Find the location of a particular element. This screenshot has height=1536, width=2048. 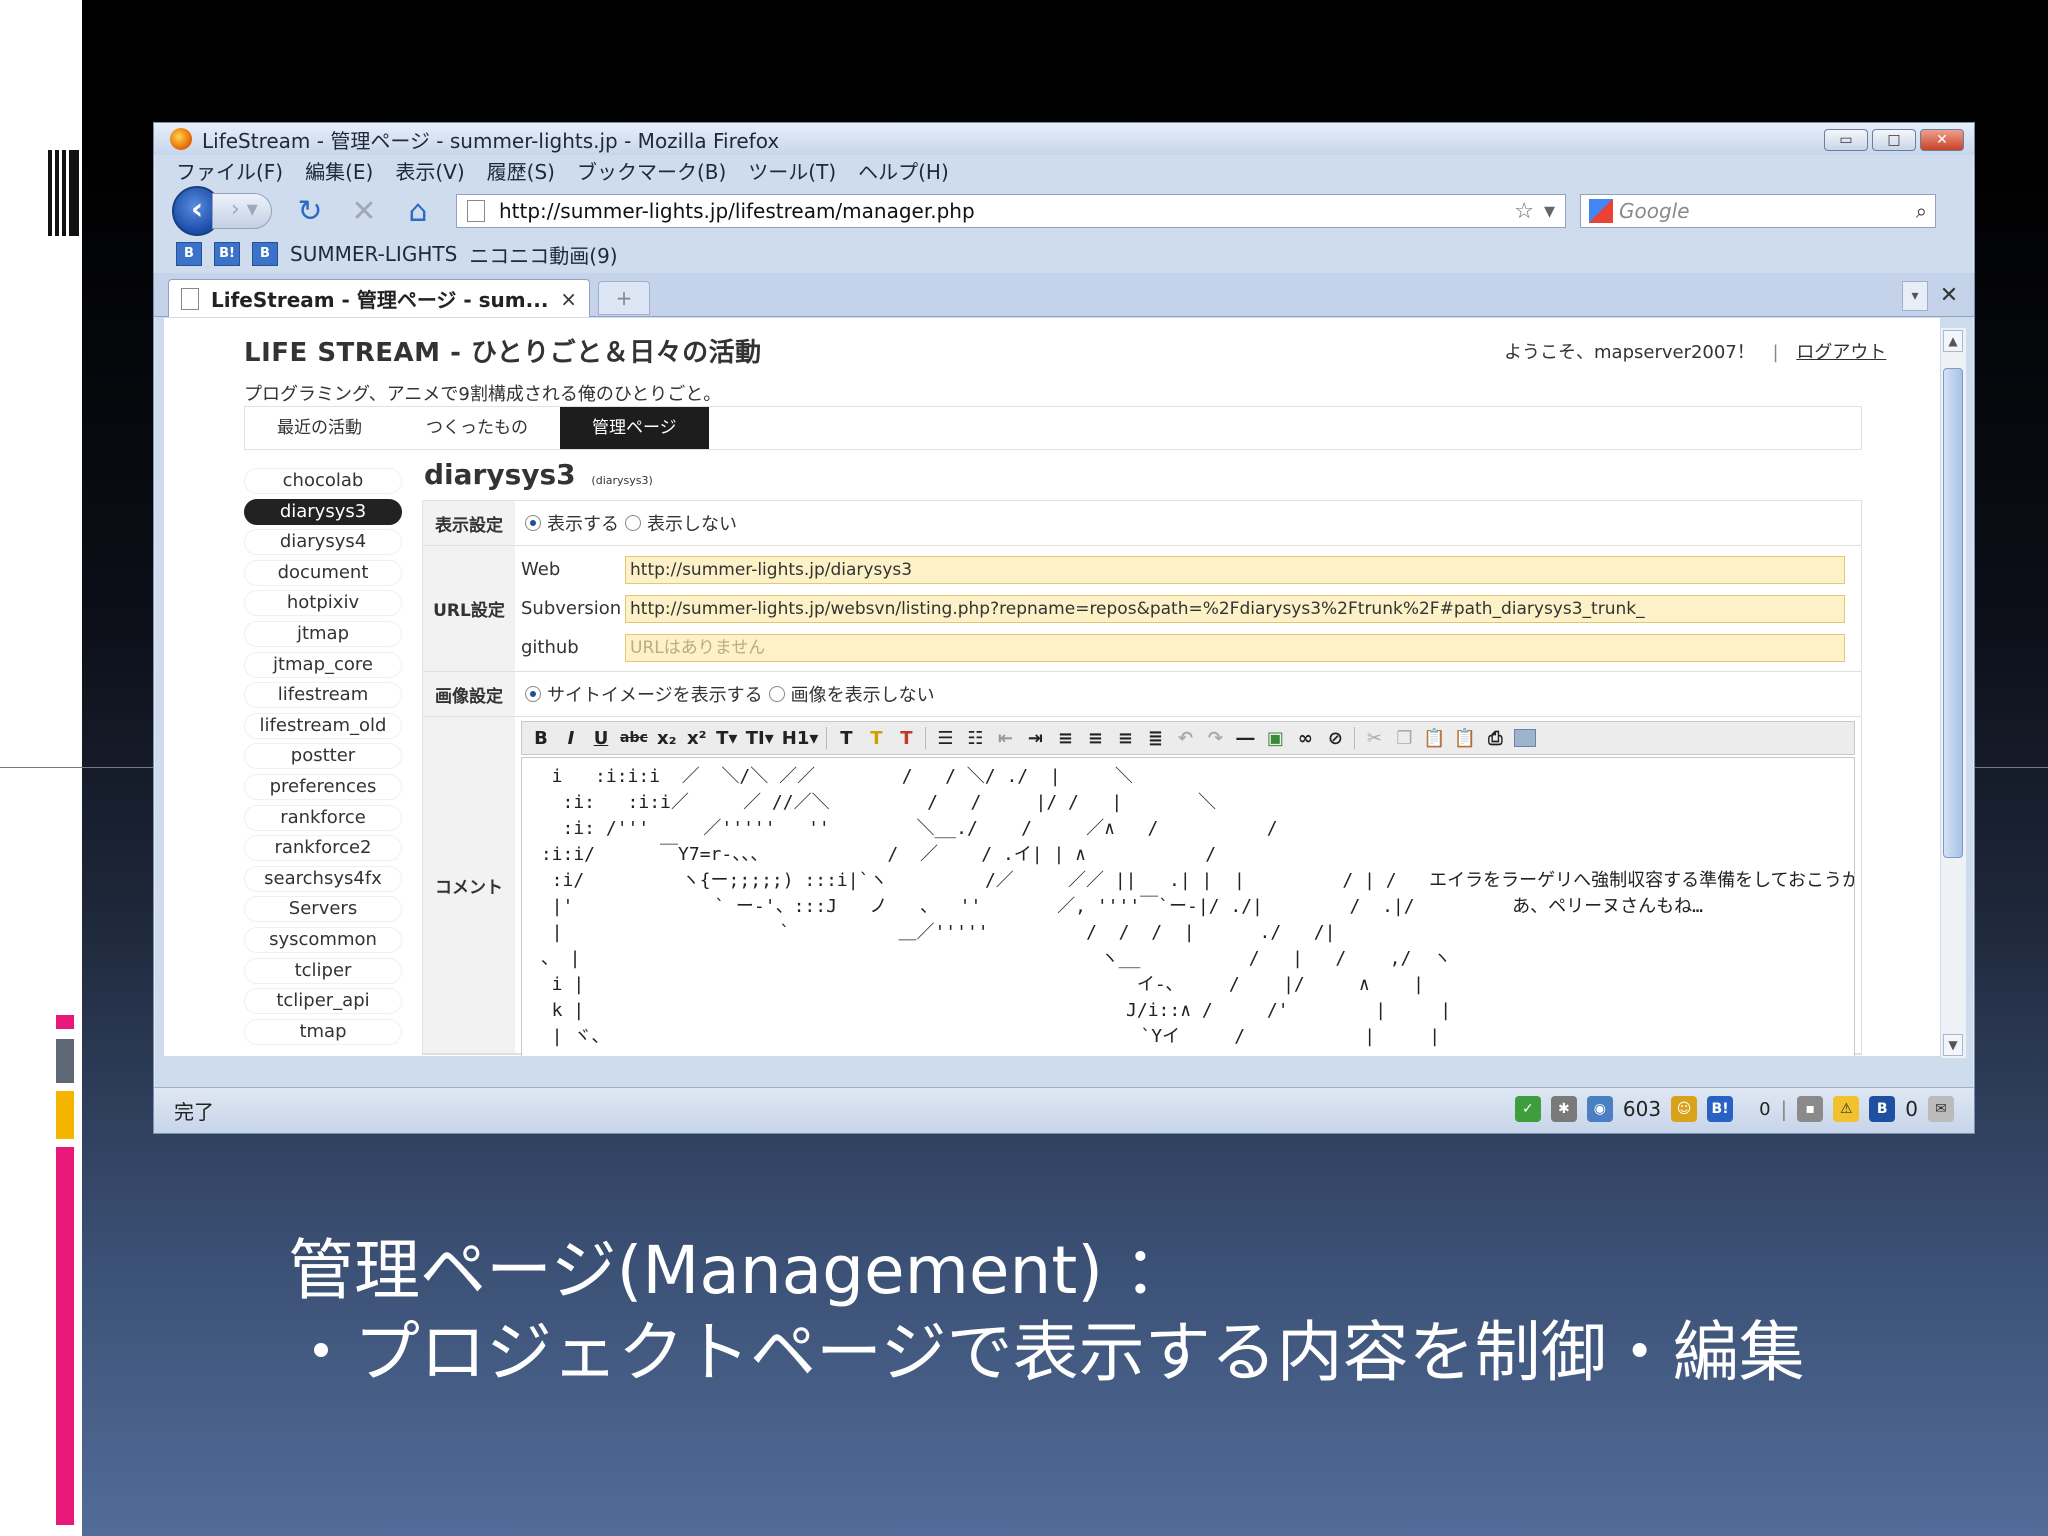

project-item-selected: diarysys3 is located at coordinates (323, 511).